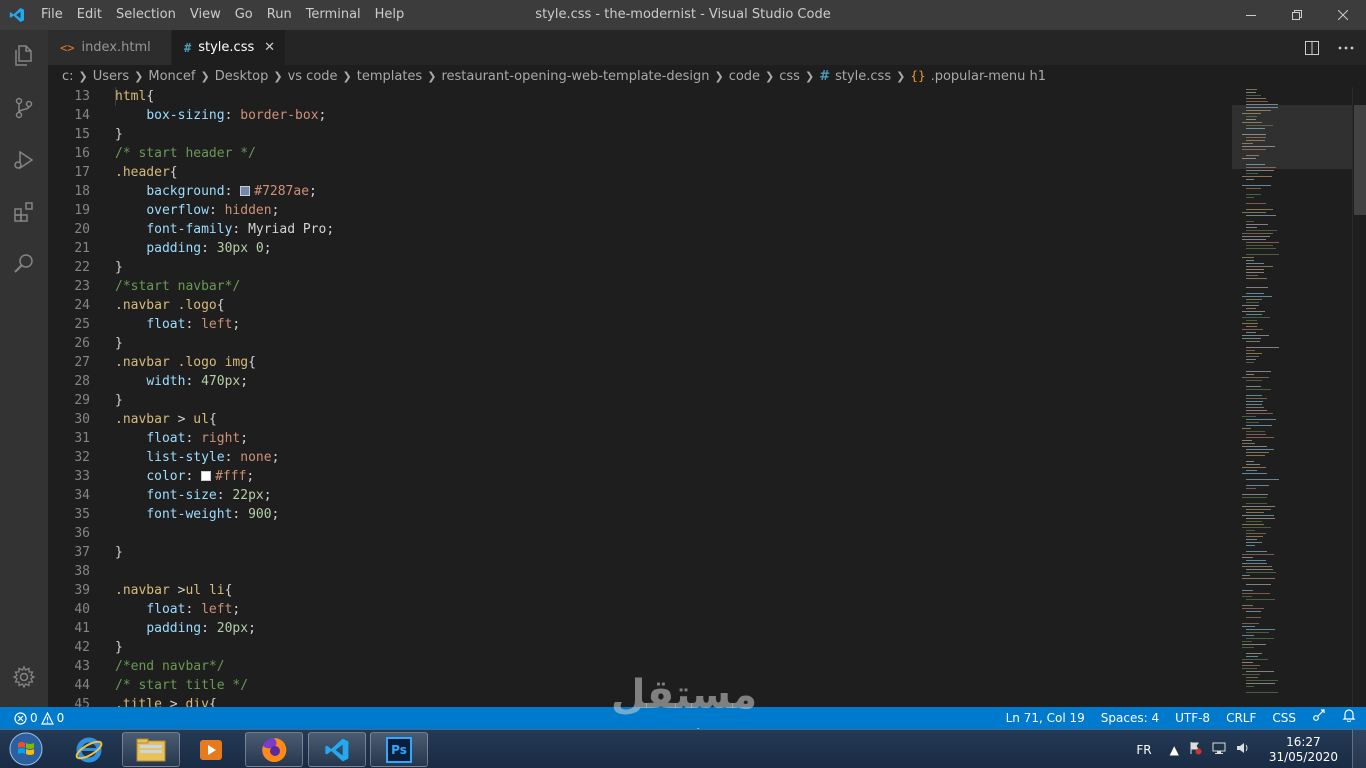 This screenshot has width=1366, height=768. I want to click on code-line: 17 .header{, so click(640, 172).